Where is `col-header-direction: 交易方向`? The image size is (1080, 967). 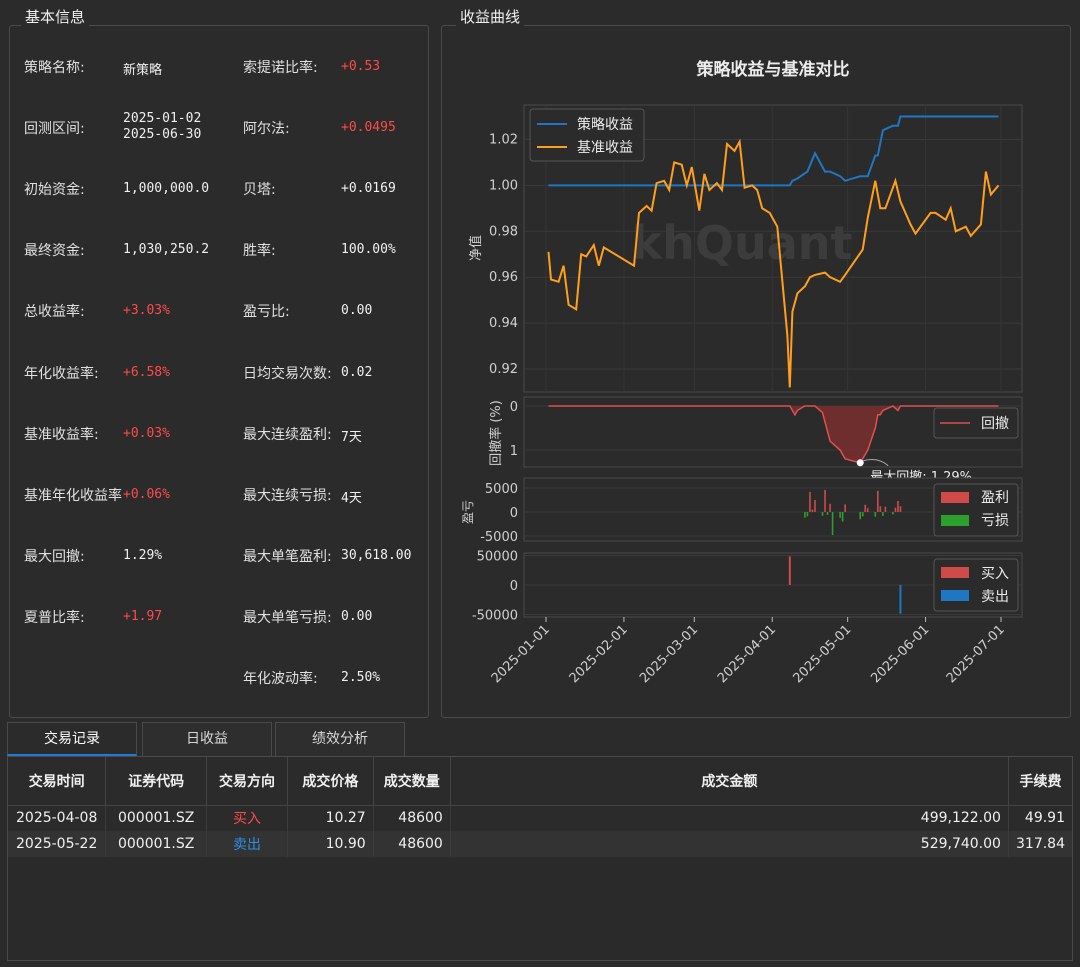 col-header-direction: 交易方向 is located at coordinates (247, 781).